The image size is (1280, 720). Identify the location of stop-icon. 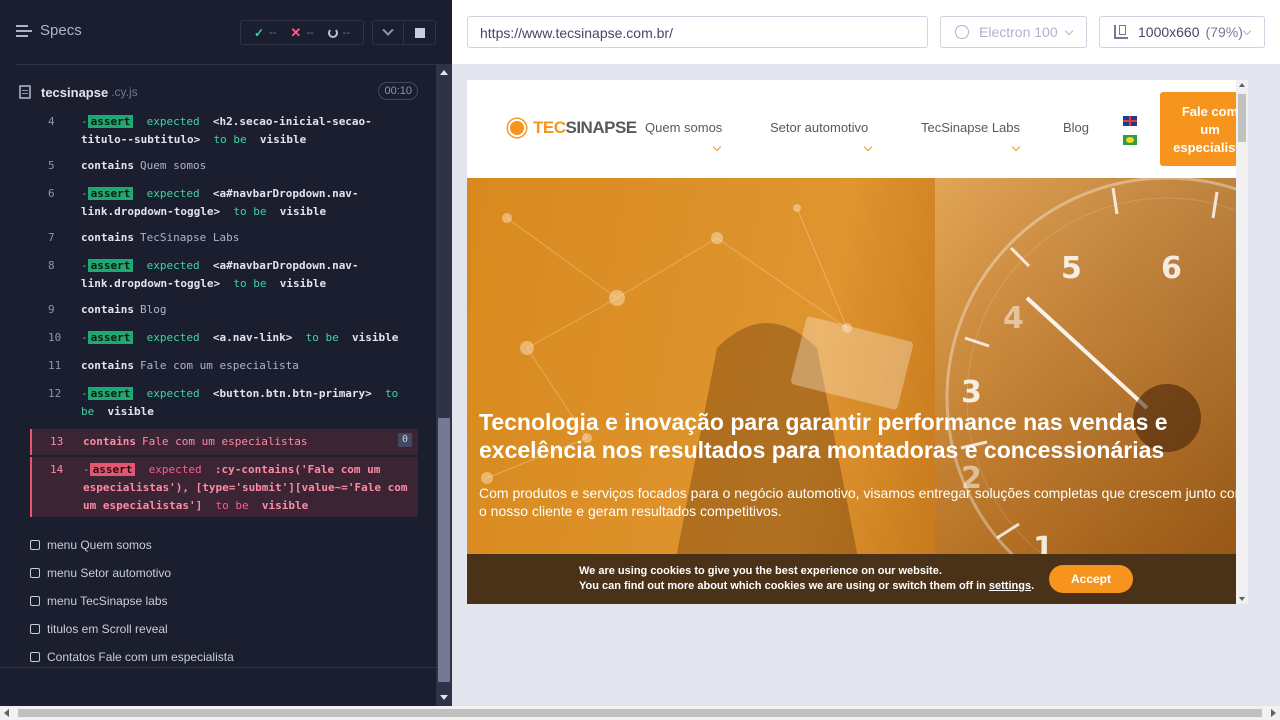
(419, 32).